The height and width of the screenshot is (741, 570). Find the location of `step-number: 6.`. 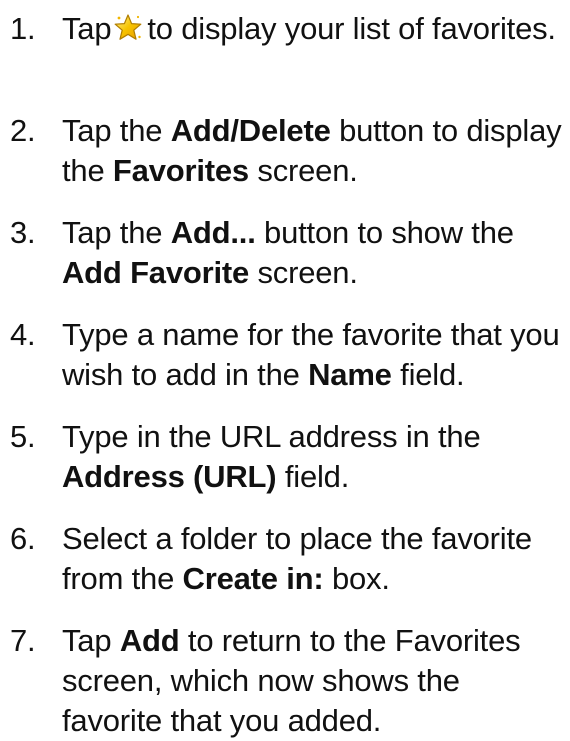

step-number: 6. is located at coordinates (23, 538).